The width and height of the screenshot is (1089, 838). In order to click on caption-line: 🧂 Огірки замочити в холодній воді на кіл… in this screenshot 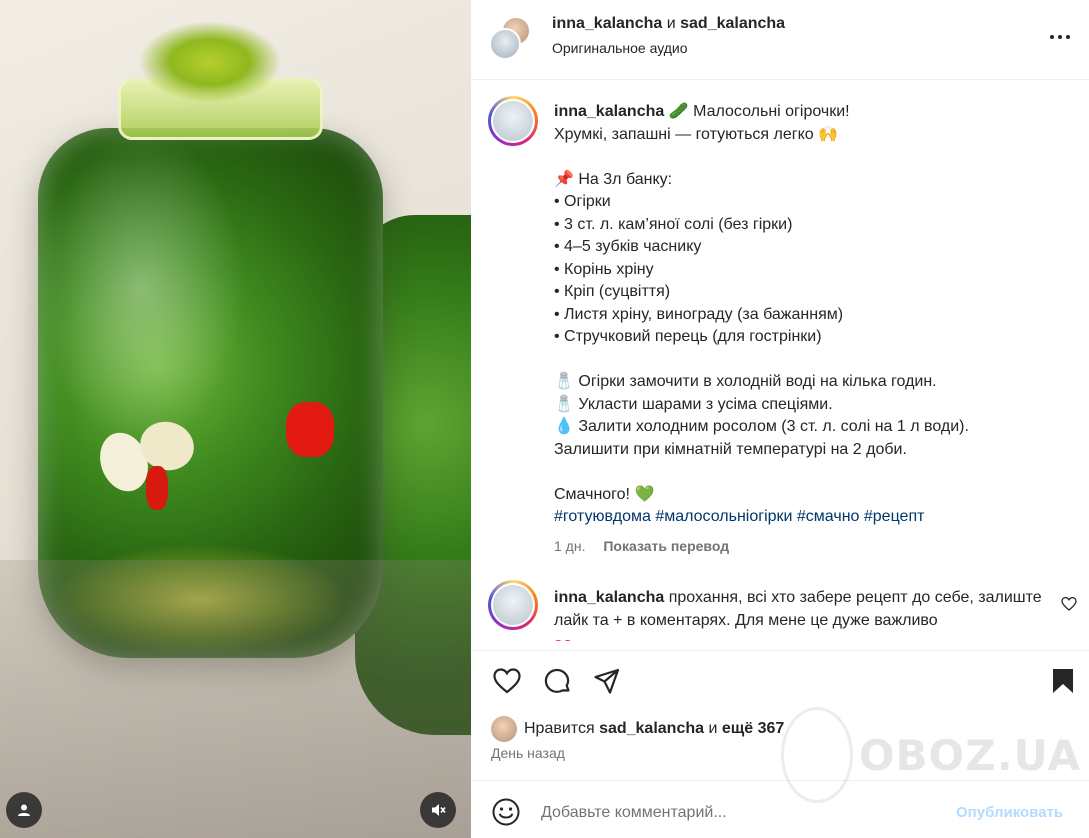, I will do `click(745, 381)`.